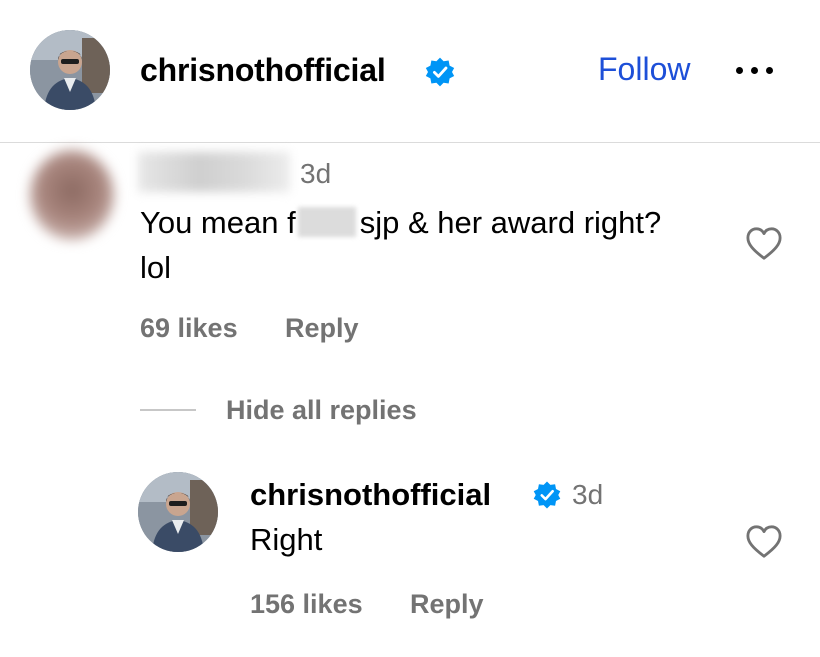 This screenshot has width=820, height=657. I want to click on reply-avatar, so click(178, 512).